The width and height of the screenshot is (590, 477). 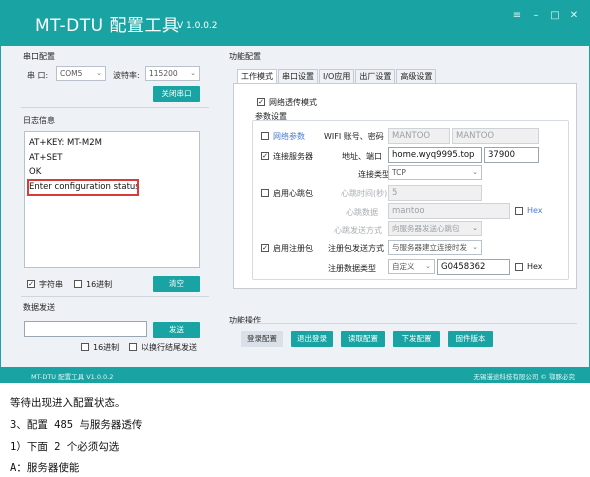 What do you see at coordinates (403, 266) in the screenshot?
I see `register-type-value: 自定义` at bounding box center [403, 266].